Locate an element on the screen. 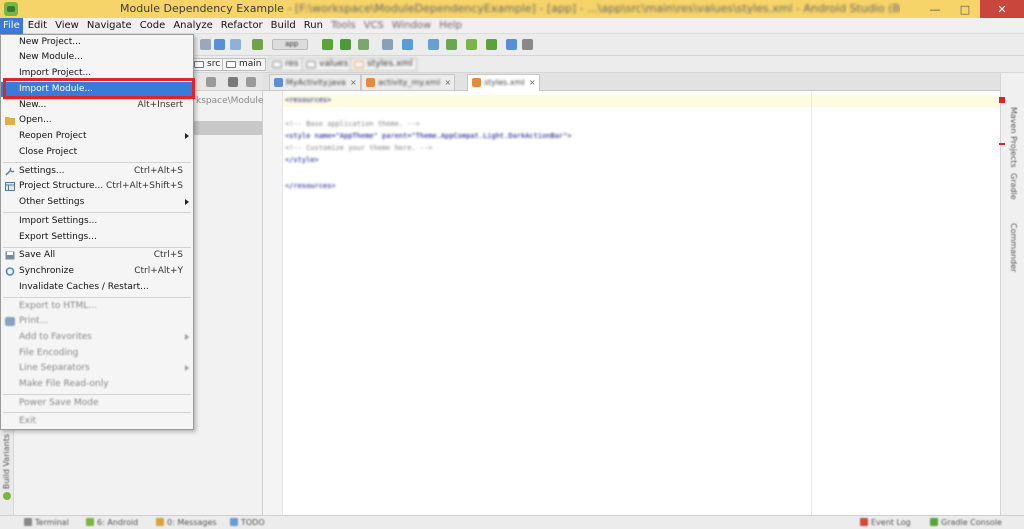 The width and height of the screenshot is (1024, 529). android-tab: 6: Android is located at coordinates (112, 522).